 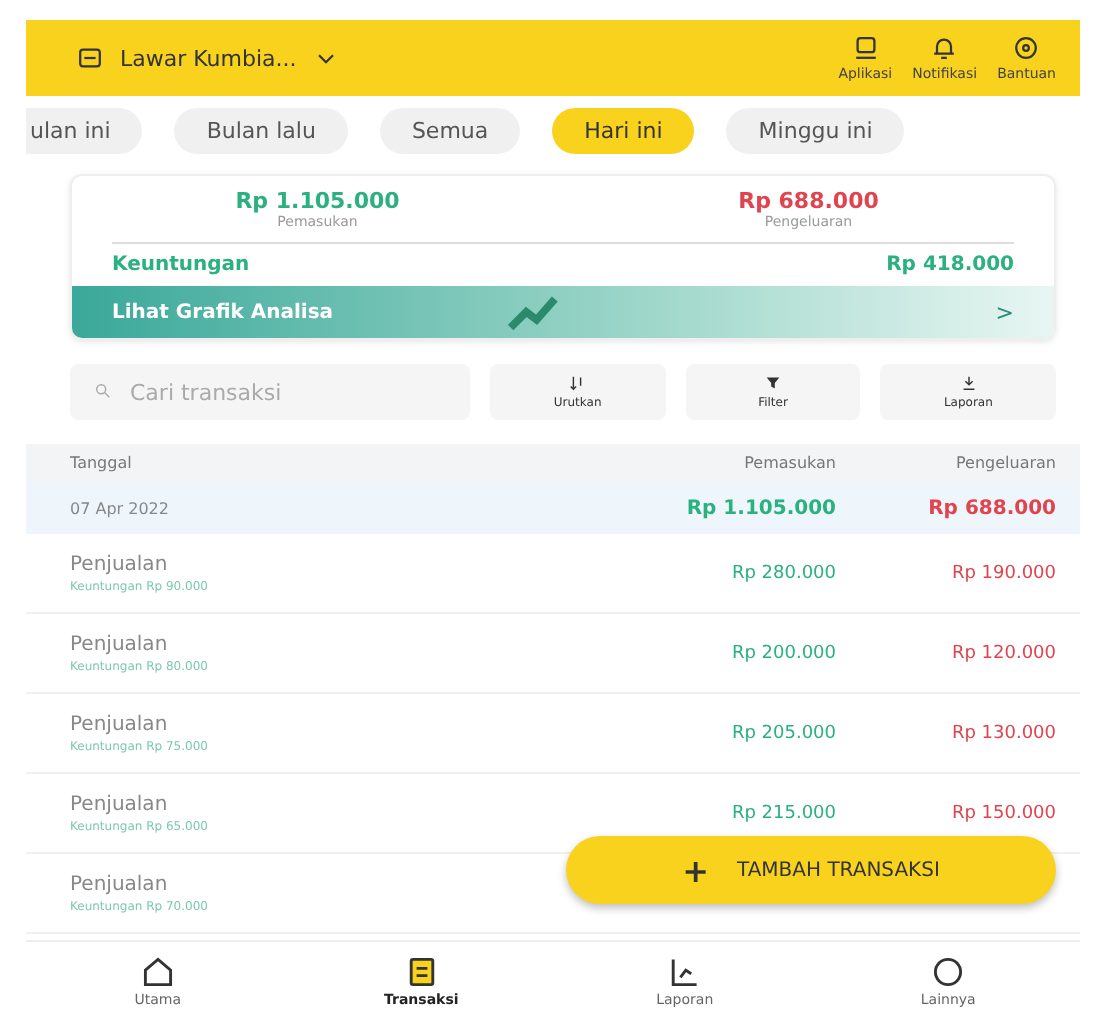 I want to click on expense-cell-text: Rp 190.000, so click(x=1002, y=573).